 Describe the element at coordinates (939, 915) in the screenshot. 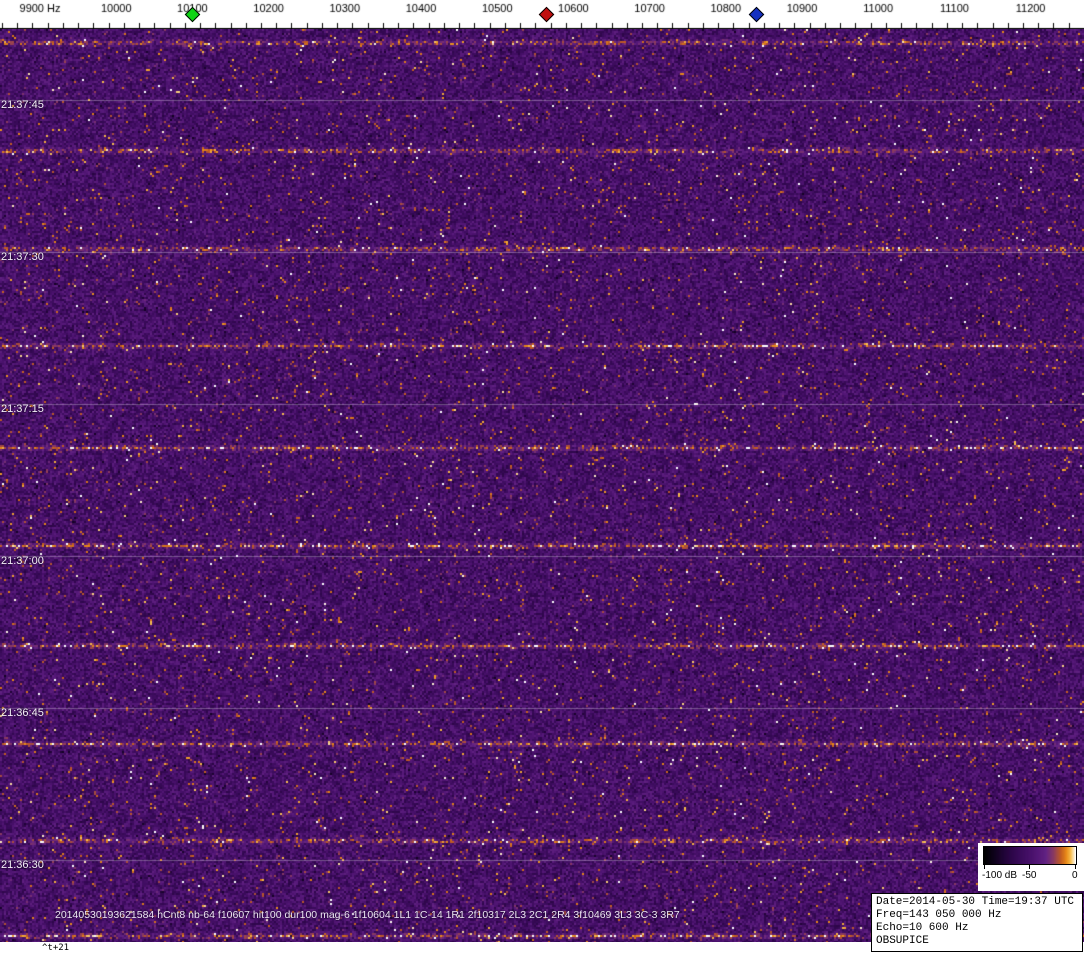

I see `info-frequency-line: Freq=143 050 000 Hz` at that location.